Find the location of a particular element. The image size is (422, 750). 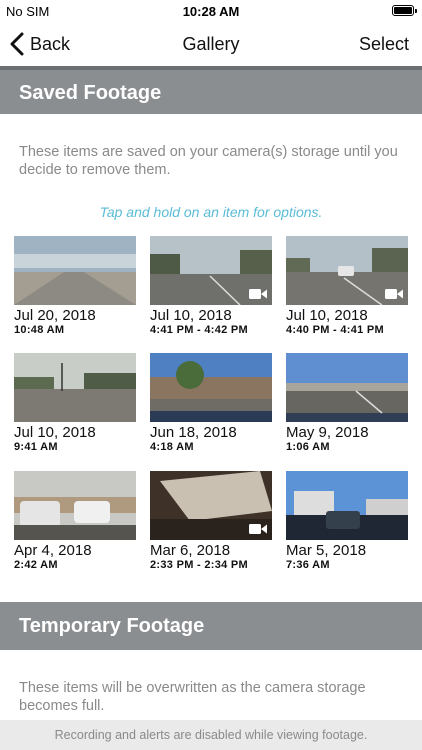

footage-item: Mar 6, 2018 2:33 PM - 2:34 PM is located at coordinates (211, 521).